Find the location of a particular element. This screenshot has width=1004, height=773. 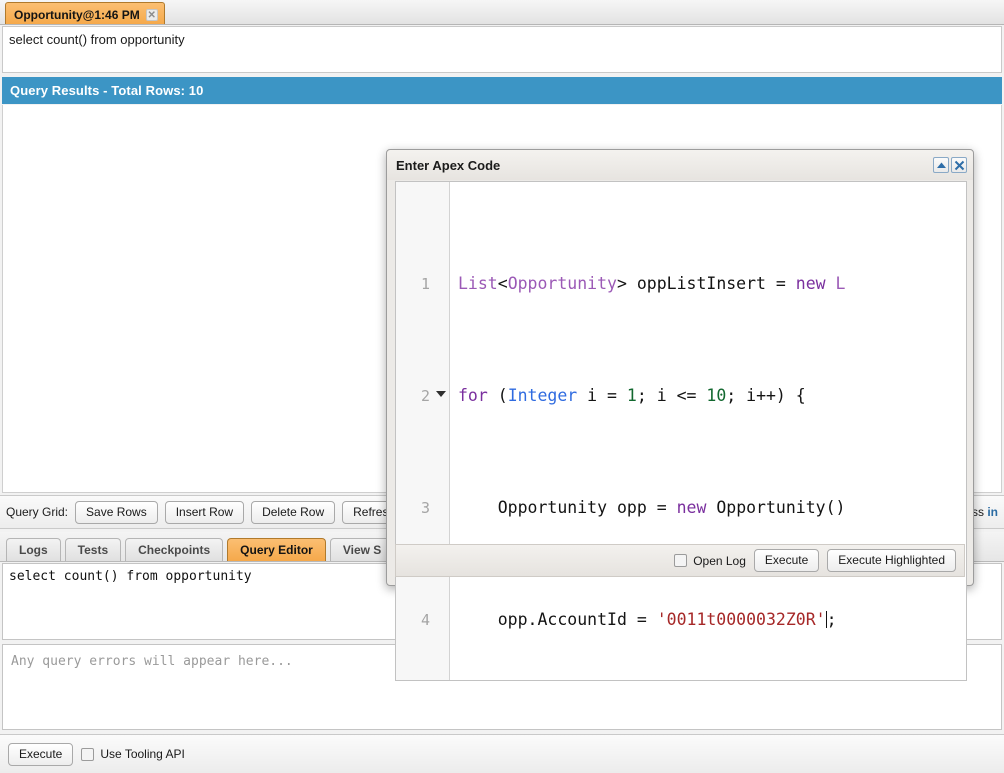

dialog-execute-highlighted-button: Execute Highlighted is located at coordinates (891, 560).